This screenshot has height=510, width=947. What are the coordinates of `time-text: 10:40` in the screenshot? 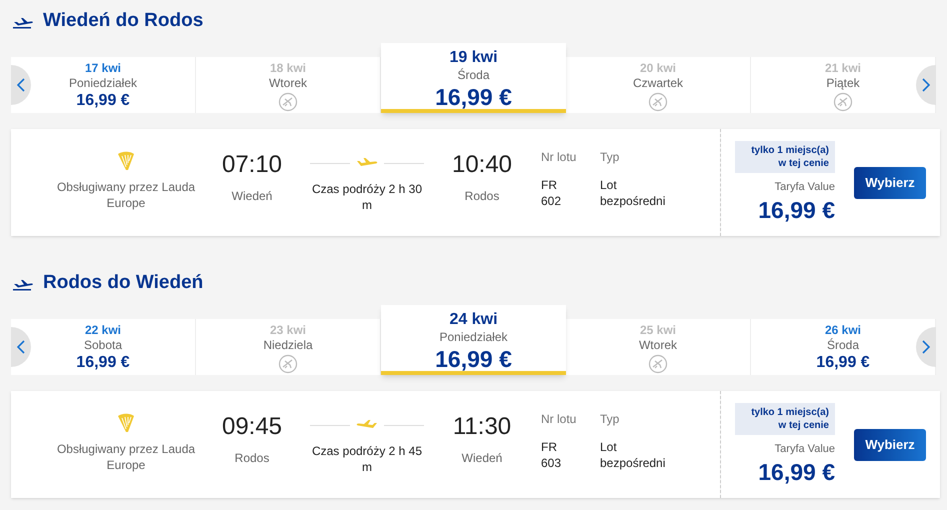 It's located at (482, 165).